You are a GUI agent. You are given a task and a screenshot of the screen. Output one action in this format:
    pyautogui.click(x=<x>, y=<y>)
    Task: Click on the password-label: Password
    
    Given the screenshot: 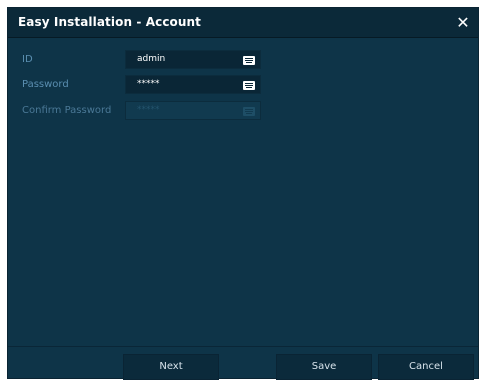 What is the action you would take?
    pyautogui.click(x=45, y=84)
    